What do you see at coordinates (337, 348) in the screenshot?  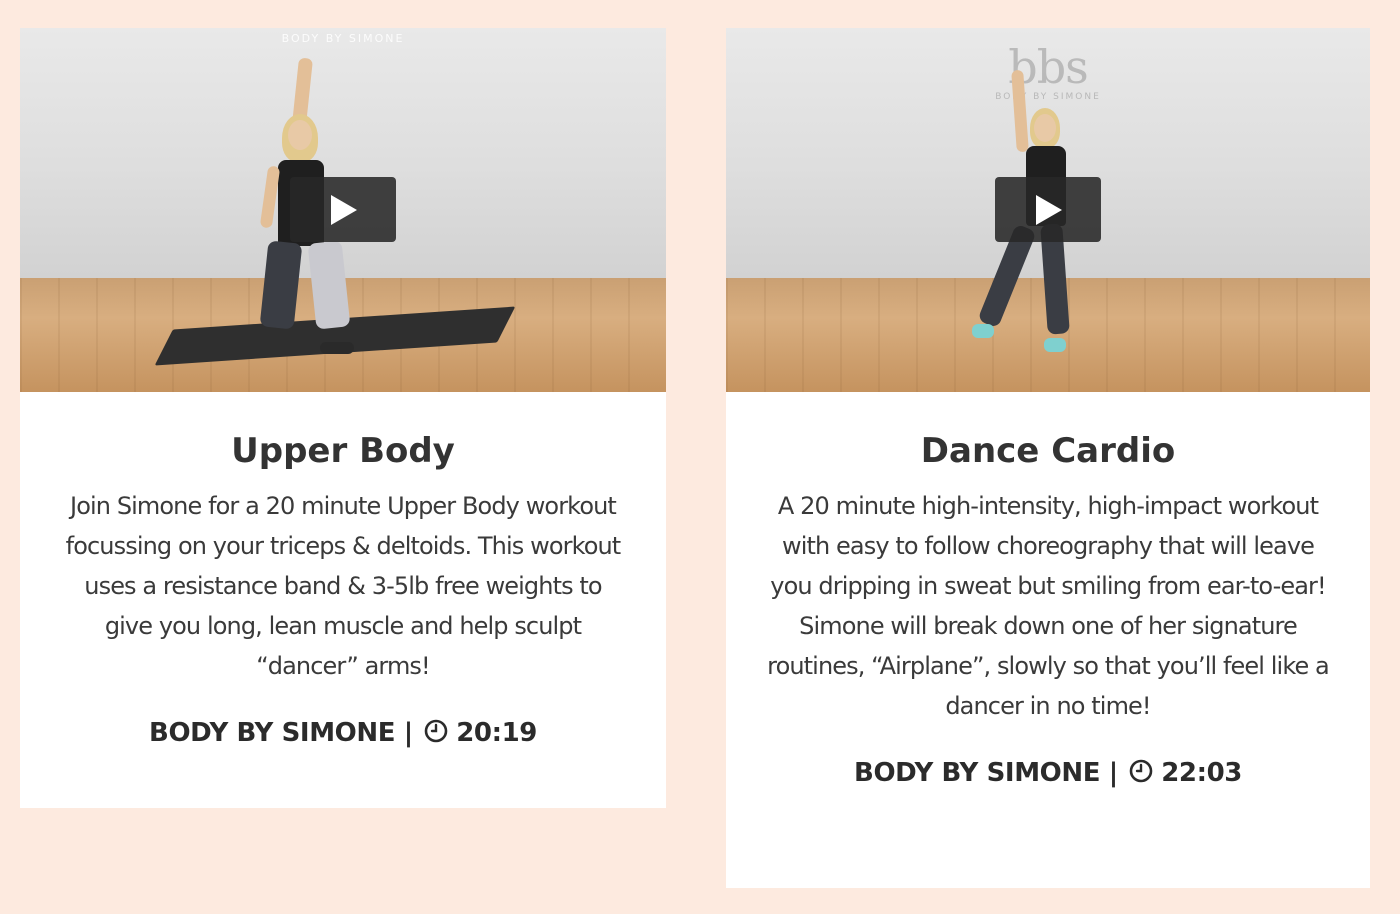 I see `dumbbell` at bounding box center [337, 348].